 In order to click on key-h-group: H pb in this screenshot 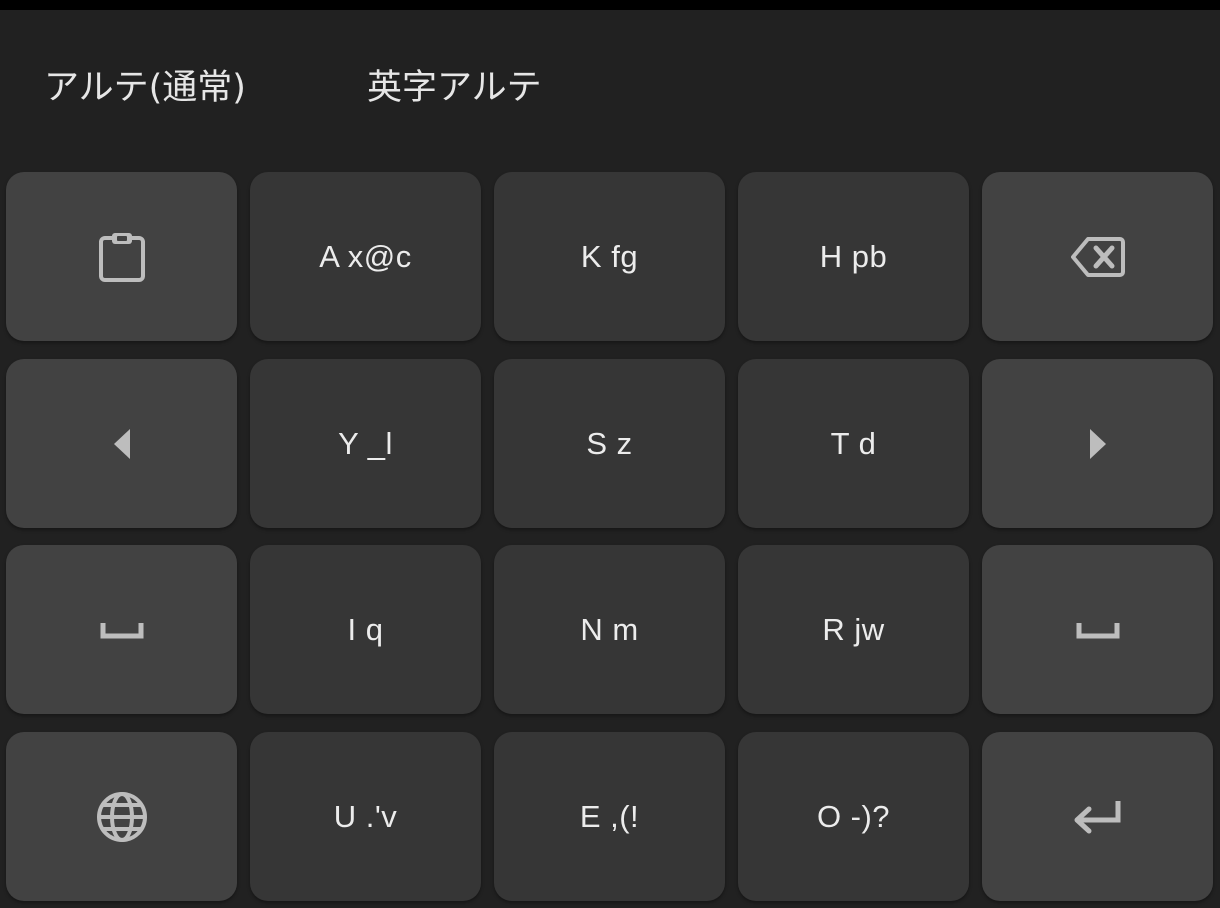, I will do `click(853, 256)`.